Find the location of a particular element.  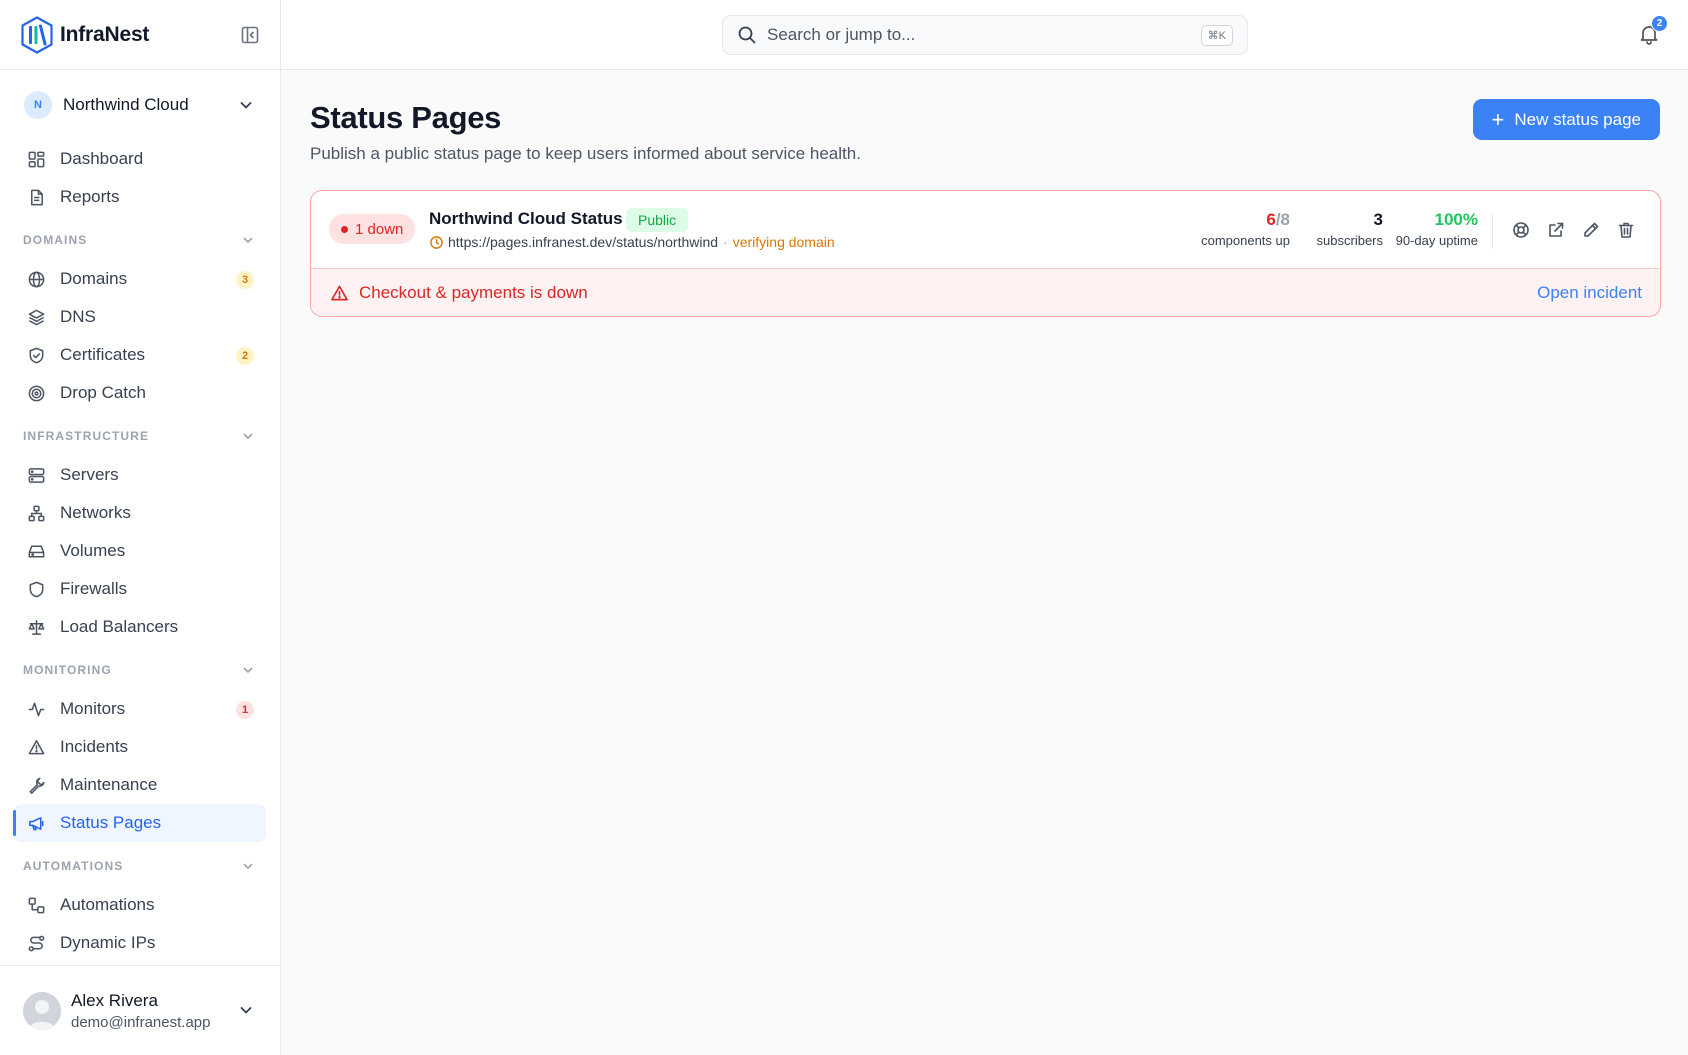

status-badge: 1 down is located at coordinates (372, 229).